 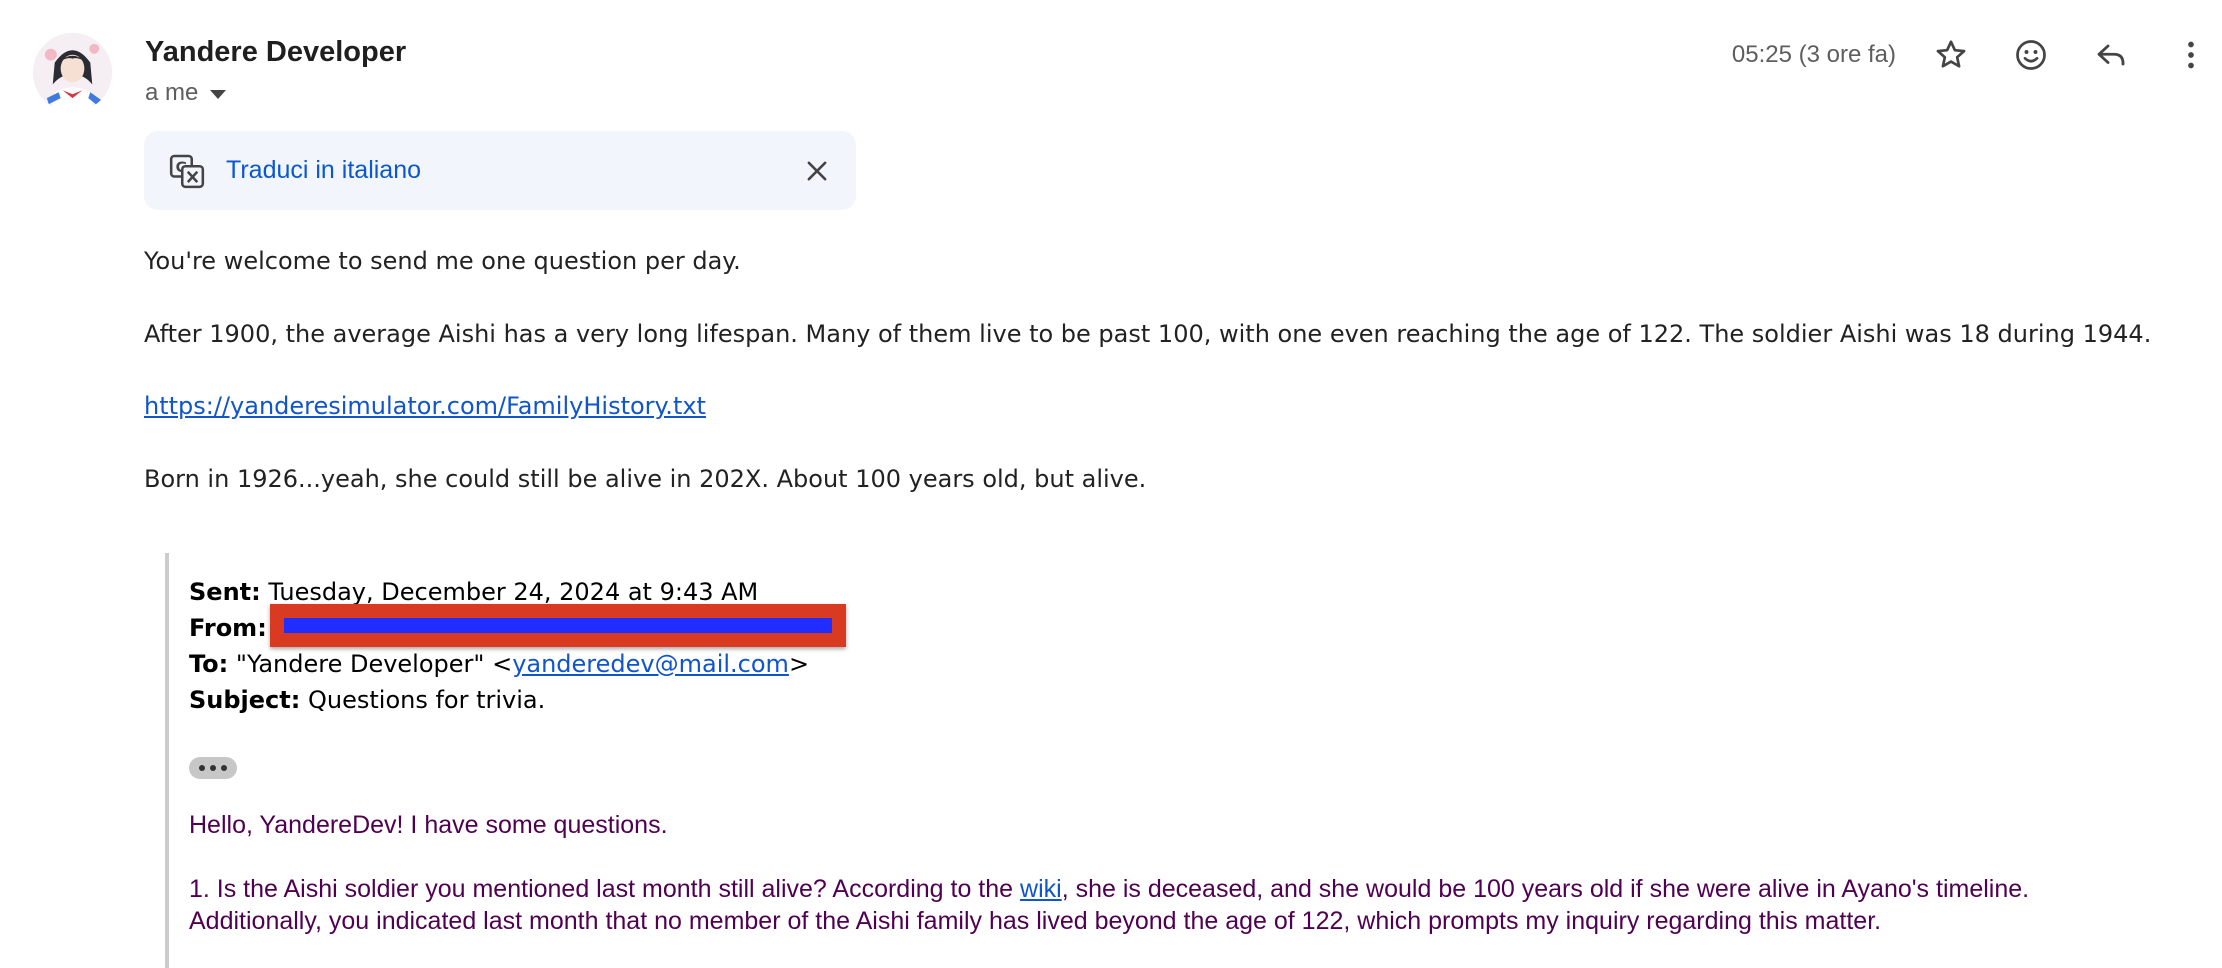 What do you see at coordinates (1813, 54) in the screenshot?
I see `message-timestamp: 05:25 (3 ore fa)` at bounding box center [1813, 54].